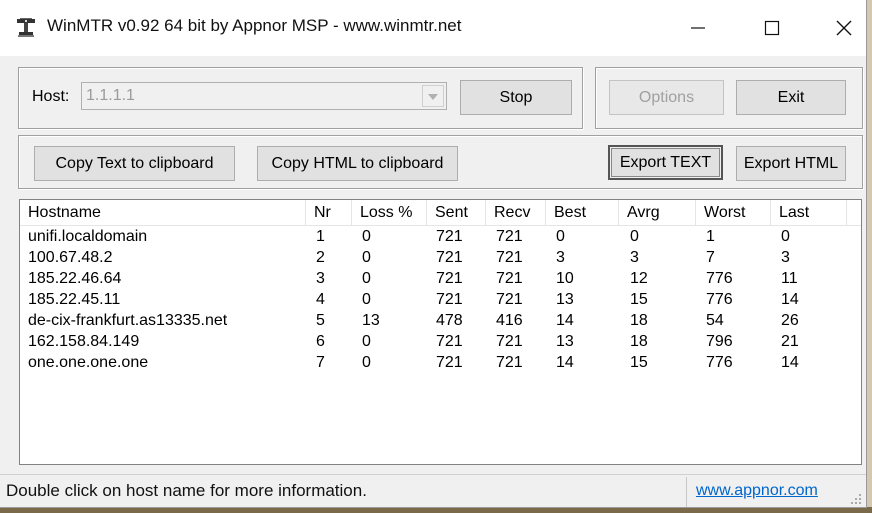 Image resolution: width=872 pixels, height=513 pixels. What do you see at coordinates (844, 28) in the screenshot?
I see `close-icon` at bounding box center [844, 28].